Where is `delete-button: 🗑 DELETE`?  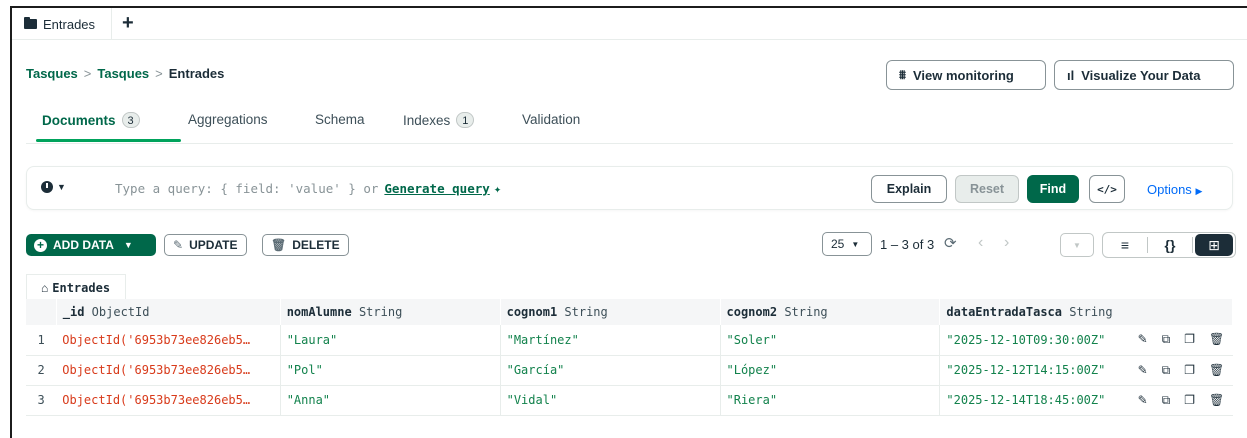 delete-button: 🗑 DELETE is located at coordinates (305, 245).